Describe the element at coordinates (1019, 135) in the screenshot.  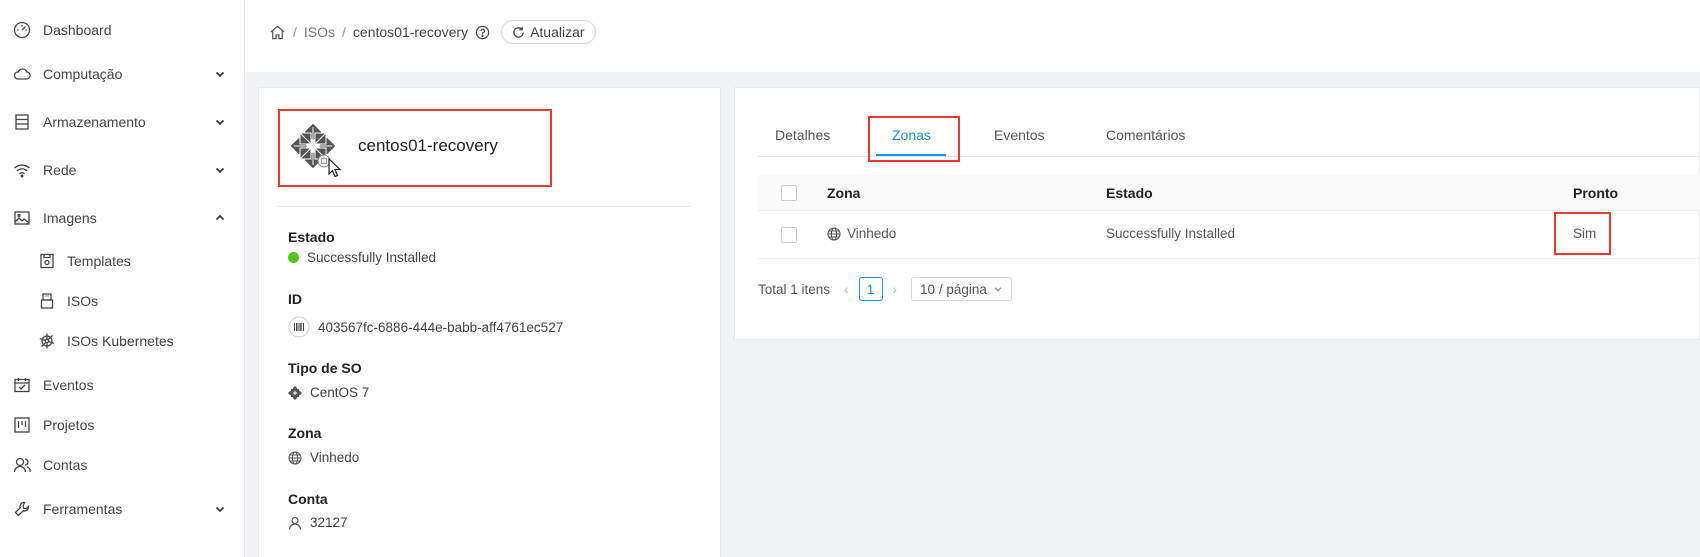
I see `tab-eventos: Eventos` at that location.